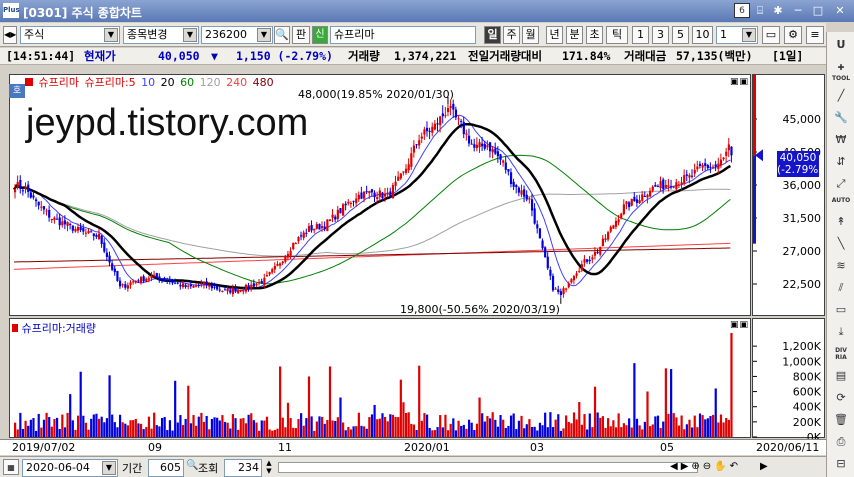 This screenshot has height=477, width=854. Describe the element at coordinates (530, 35) in the screenshot. I see `period-month-button: 월` at that location.